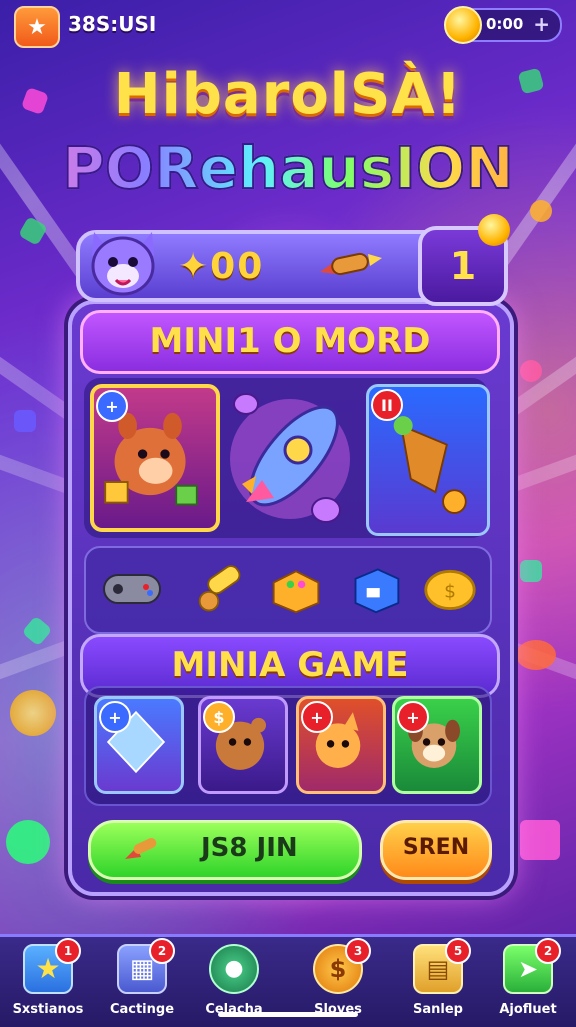 The image size is (576, 1027). I want to click on rocket-center, so click(290, 459).